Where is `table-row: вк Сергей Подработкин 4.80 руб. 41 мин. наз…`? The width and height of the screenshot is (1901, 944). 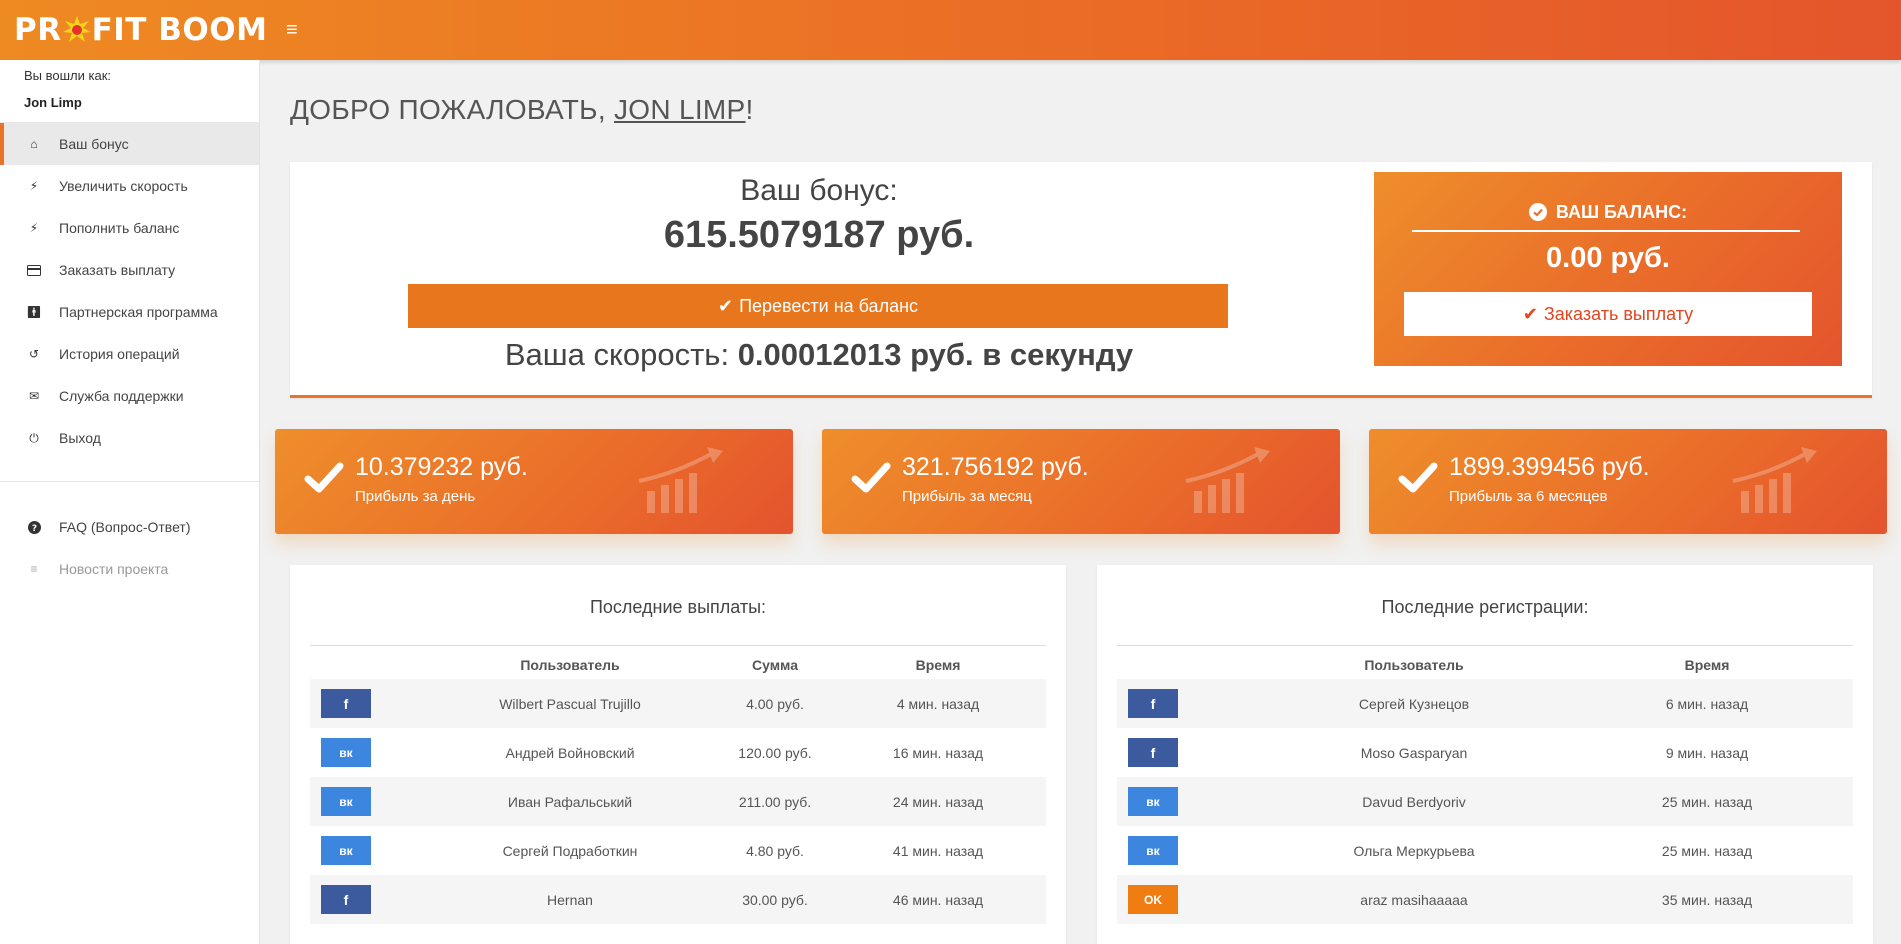
table-row: вк Сергей Подработкин 4.80 руб. 41 мин. наз… is located at coordinates (678, 850).